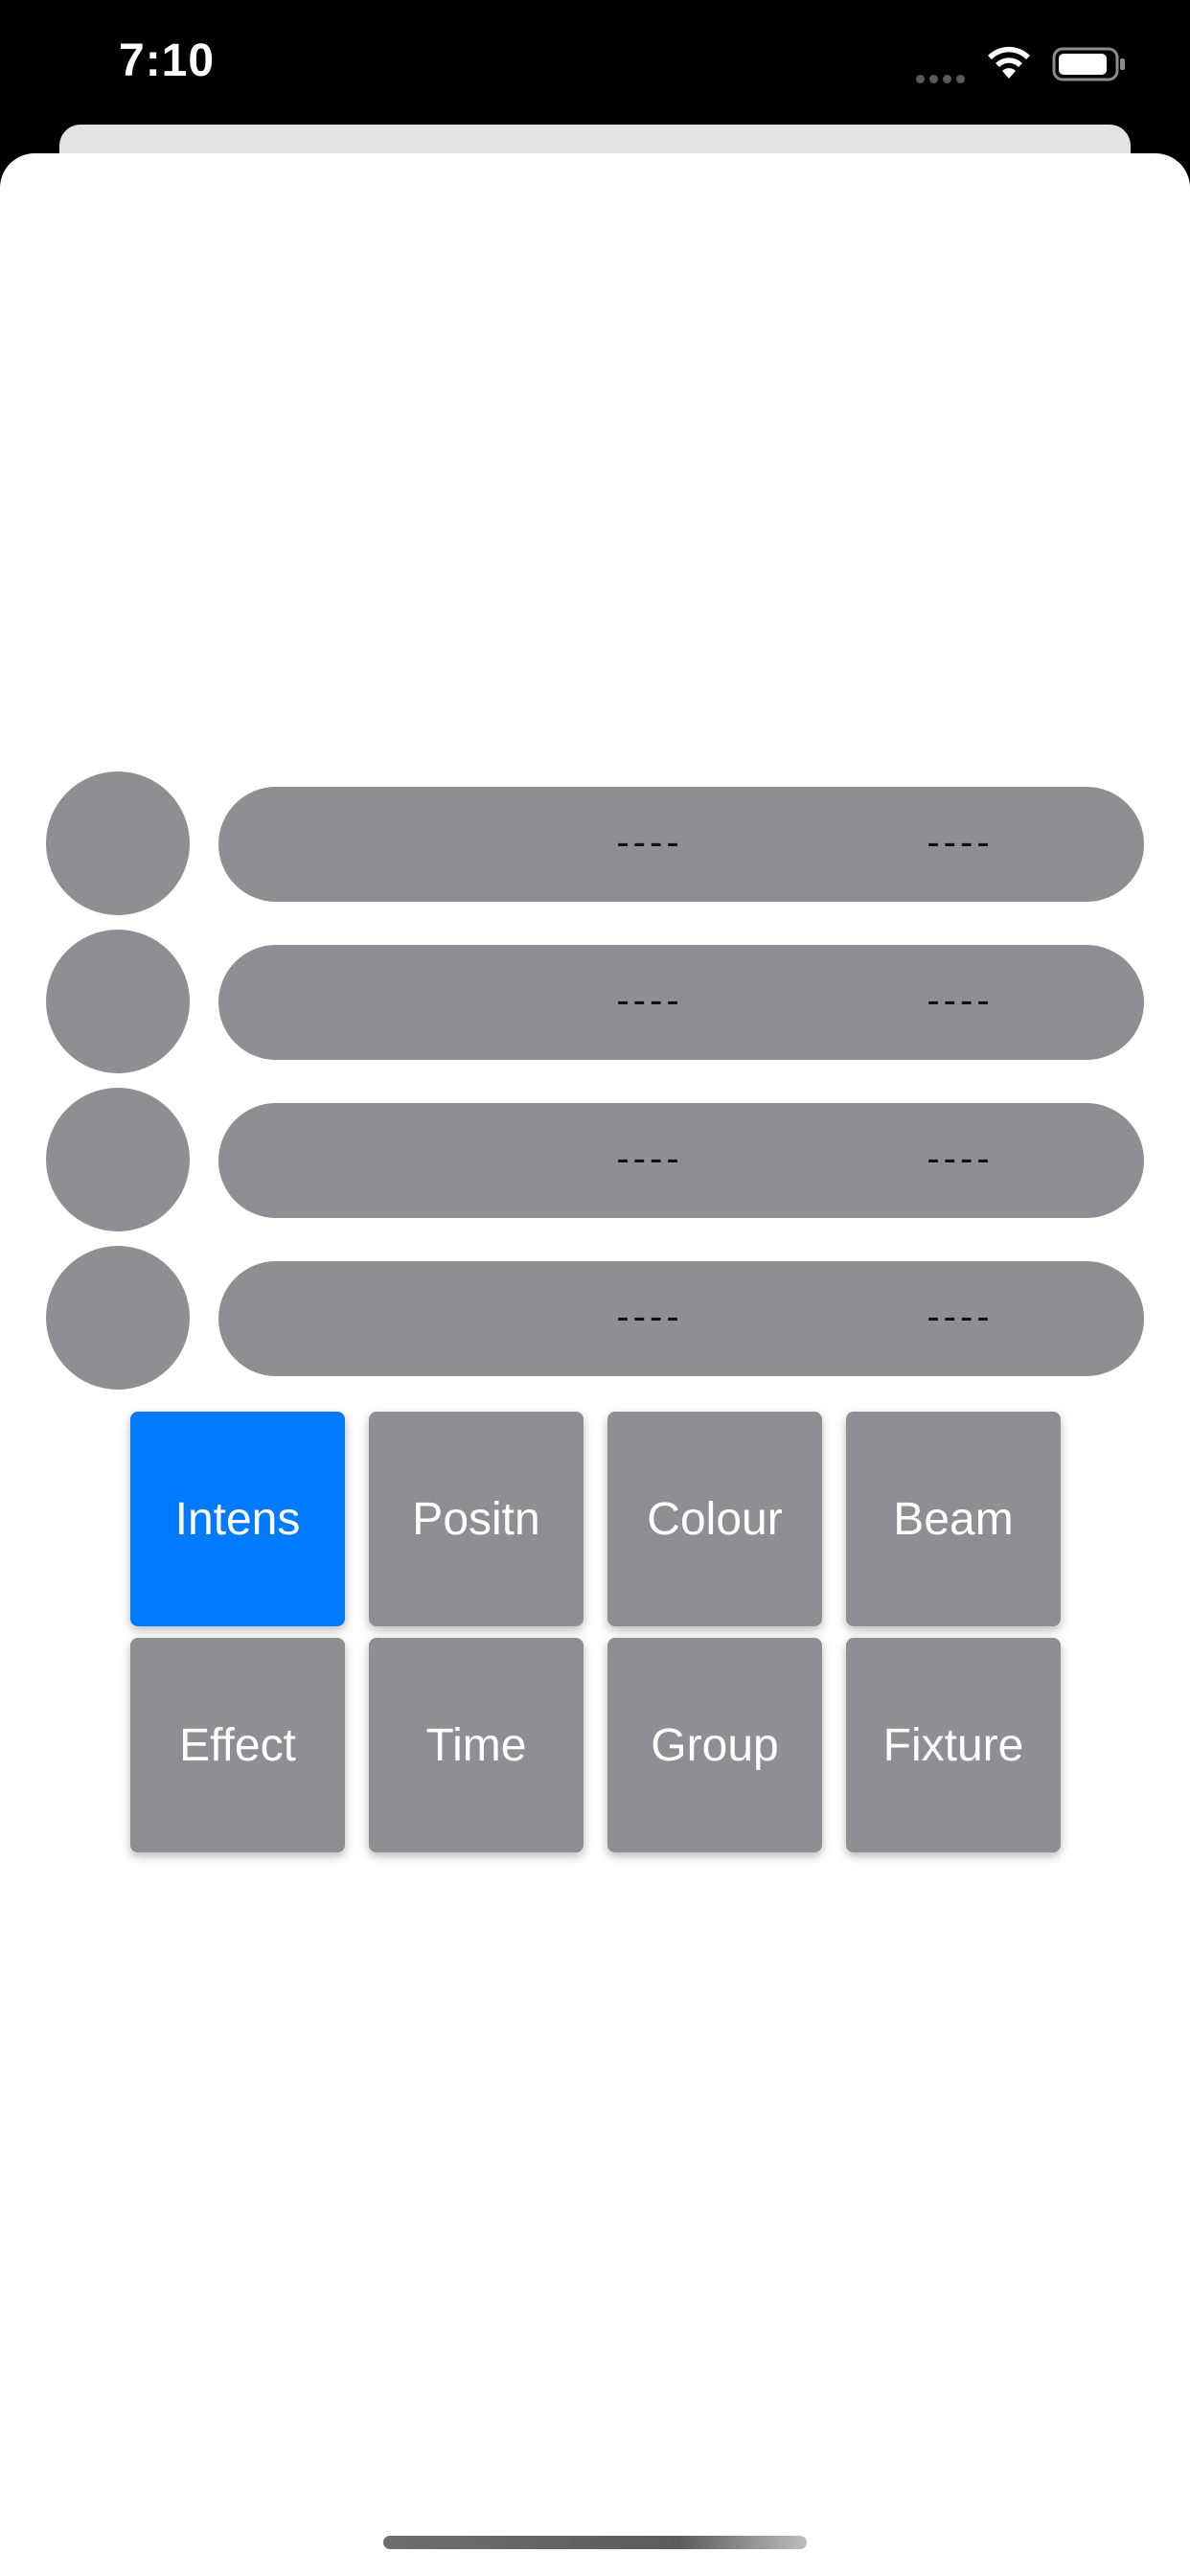  I want to click on colour-tile-button: Colour, so click(715, 1519).